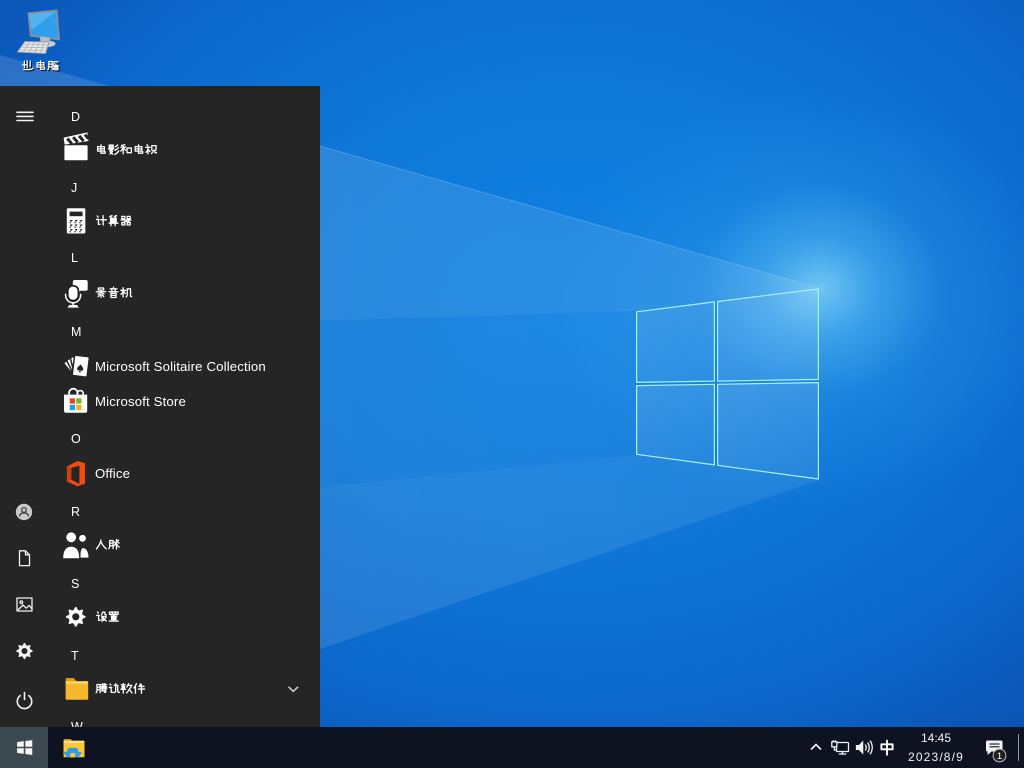 Image resolution: width=1024 pixels, height=768 pixels. Describe the element at coordinates (999, 756) in the screenshot. I see `svg-text: 1` at that location.